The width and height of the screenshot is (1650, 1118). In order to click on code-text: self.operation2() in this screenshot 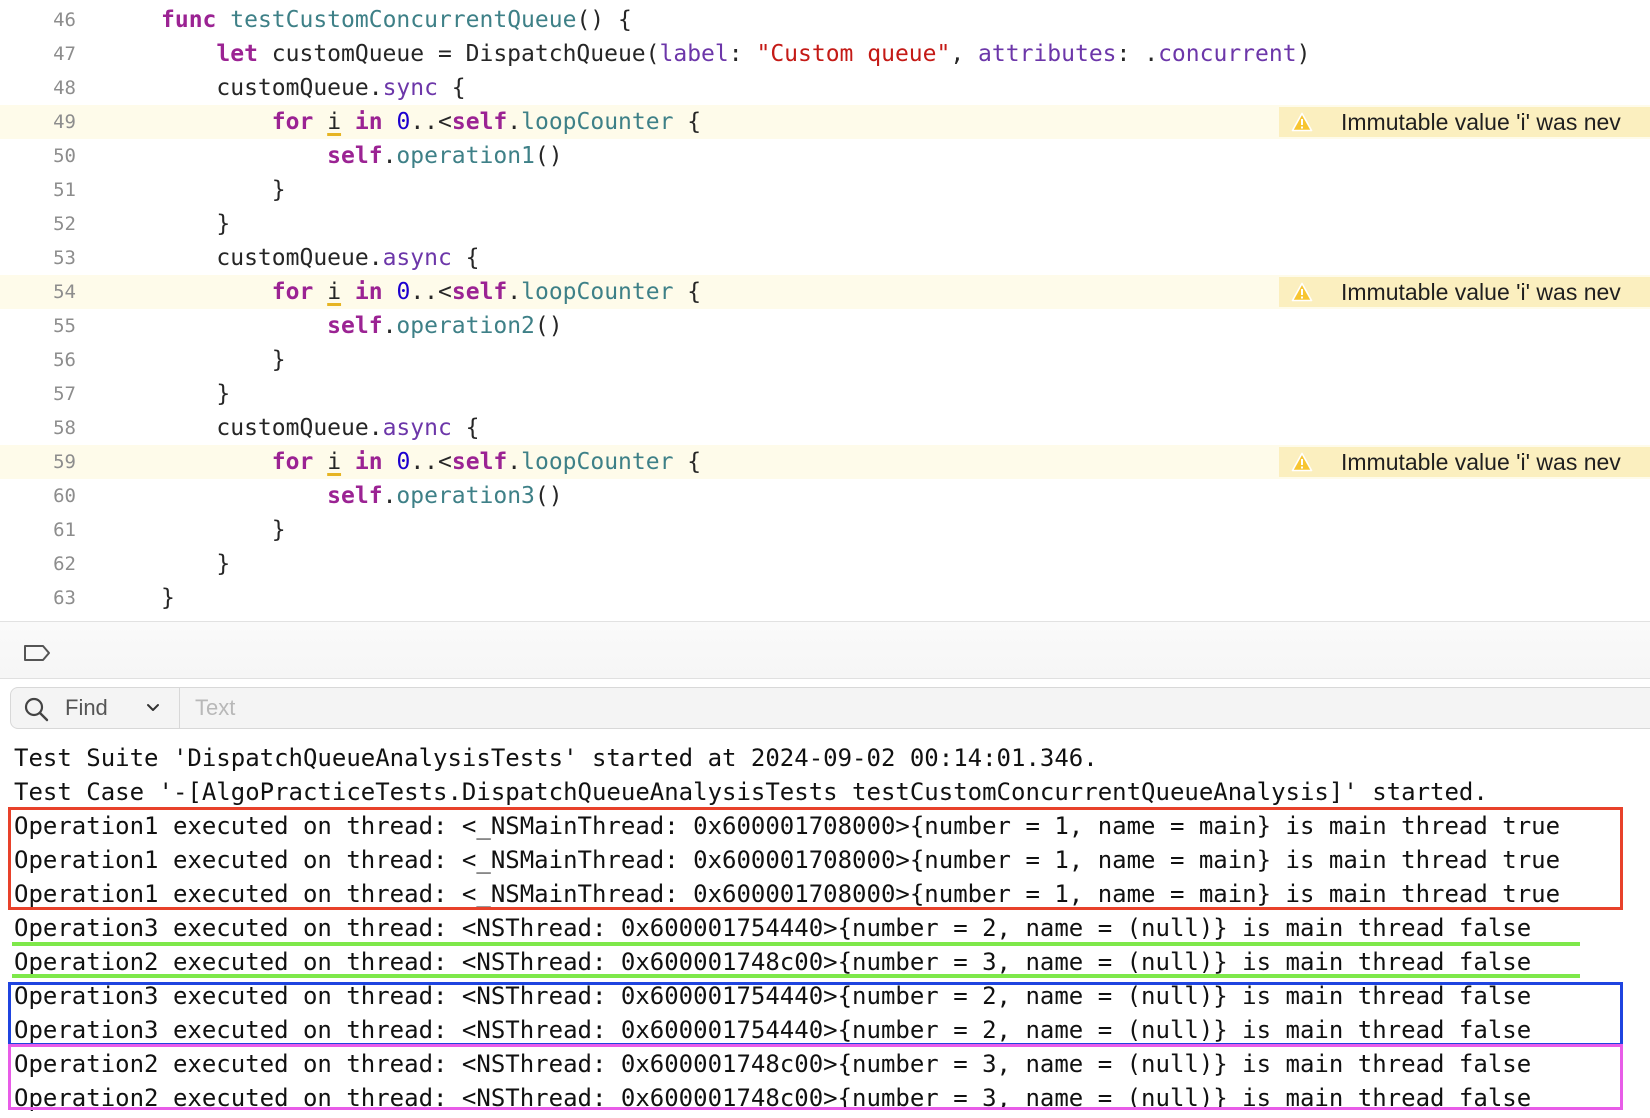, I will do `click(361, 326)`.